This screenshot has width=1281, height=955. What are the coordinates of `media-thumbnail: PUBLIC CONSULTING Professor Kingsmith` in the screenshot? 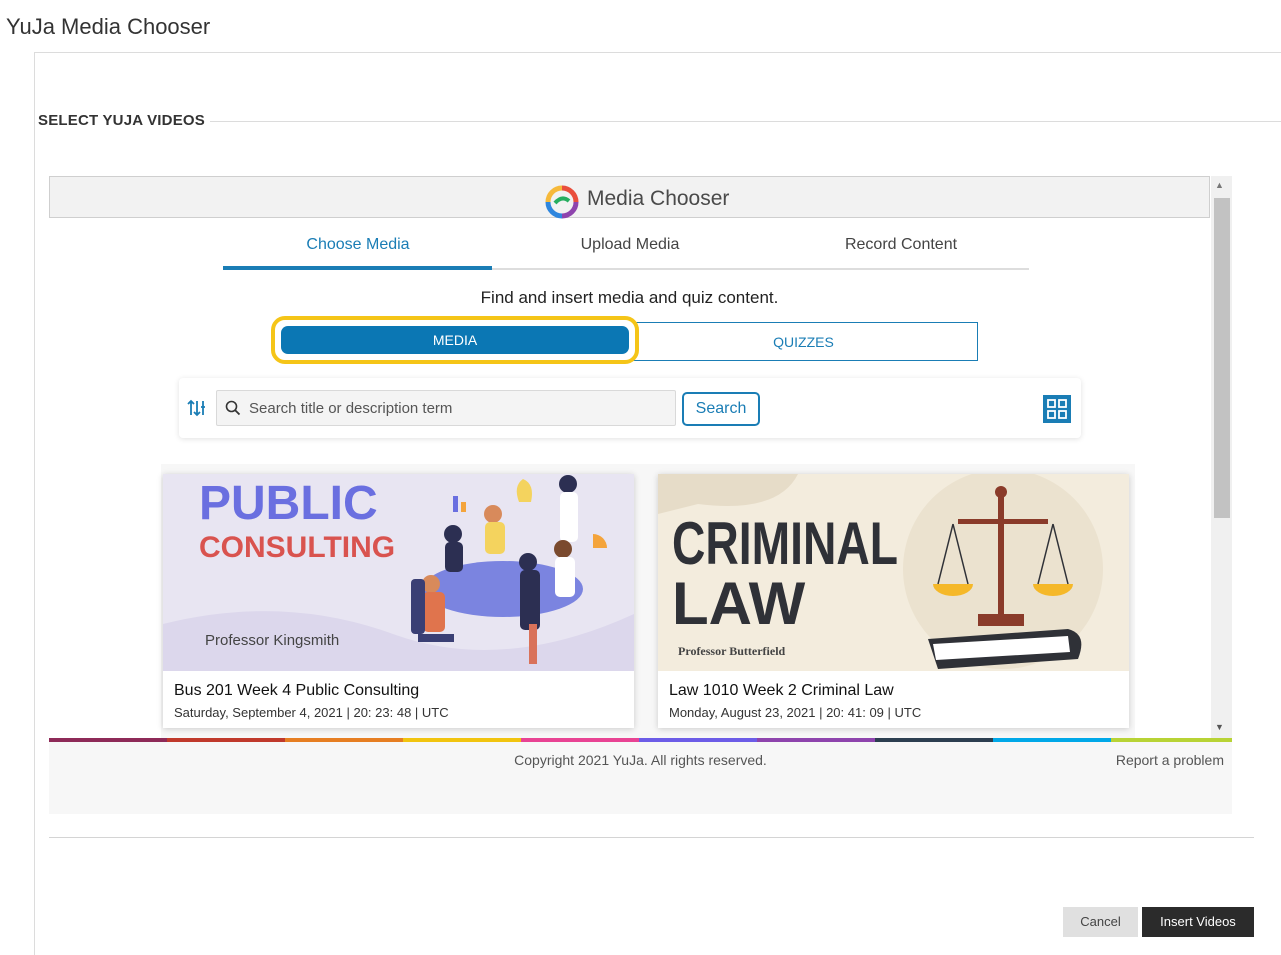 It's located at (398, 572).